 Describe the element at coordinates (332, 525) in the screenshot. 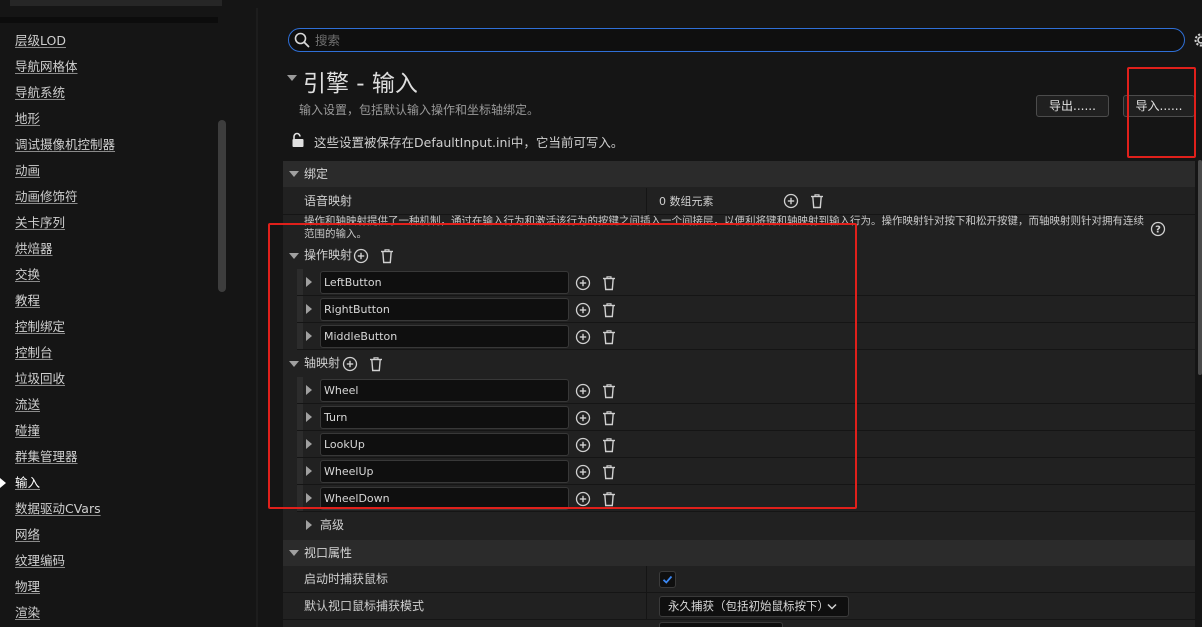

I see `advanced-label: 高级` at that location.